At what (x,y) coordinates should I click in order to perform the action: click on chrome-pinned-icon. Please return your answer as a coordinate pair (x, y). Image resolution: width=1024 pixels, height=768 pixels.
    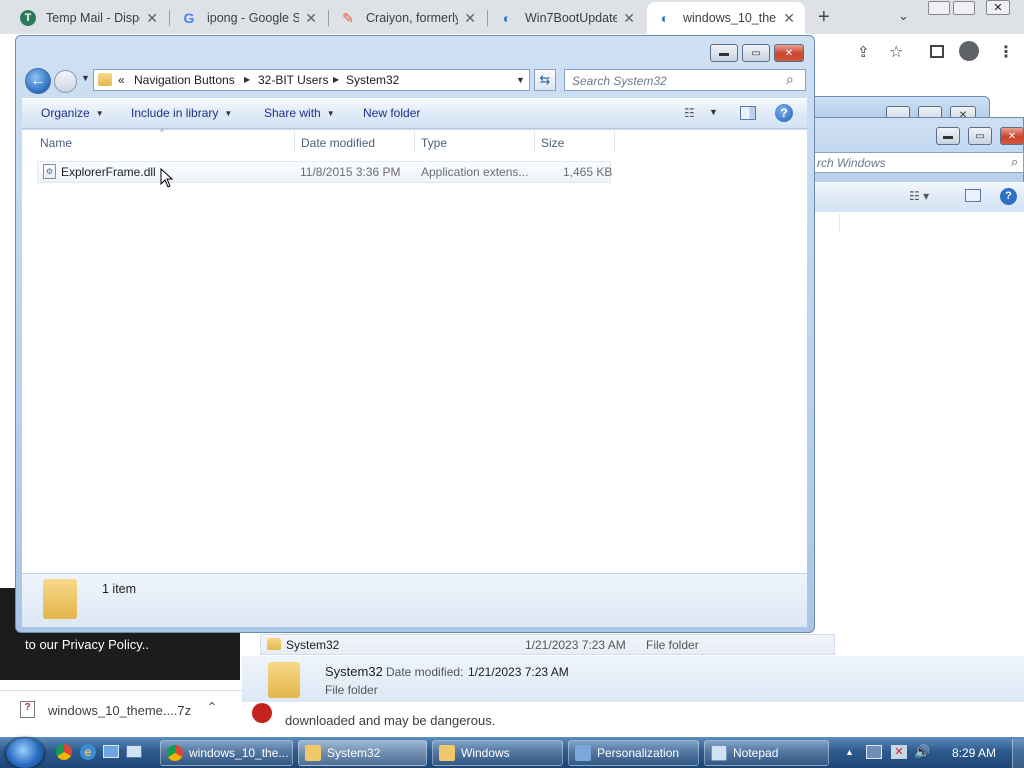
    Looking at the image, I should click on (64, 752).